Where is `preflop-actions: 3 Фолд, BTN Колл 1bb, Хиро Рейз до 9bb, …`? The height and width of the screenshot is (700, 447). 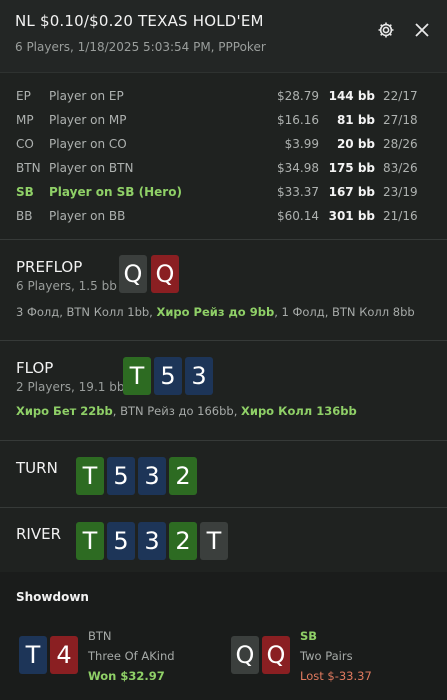
preflop-actions: 3 Фолд, BTN Колл 1bb, Хиро Рейз до 9bb, … is located at coordinates (215, 312).